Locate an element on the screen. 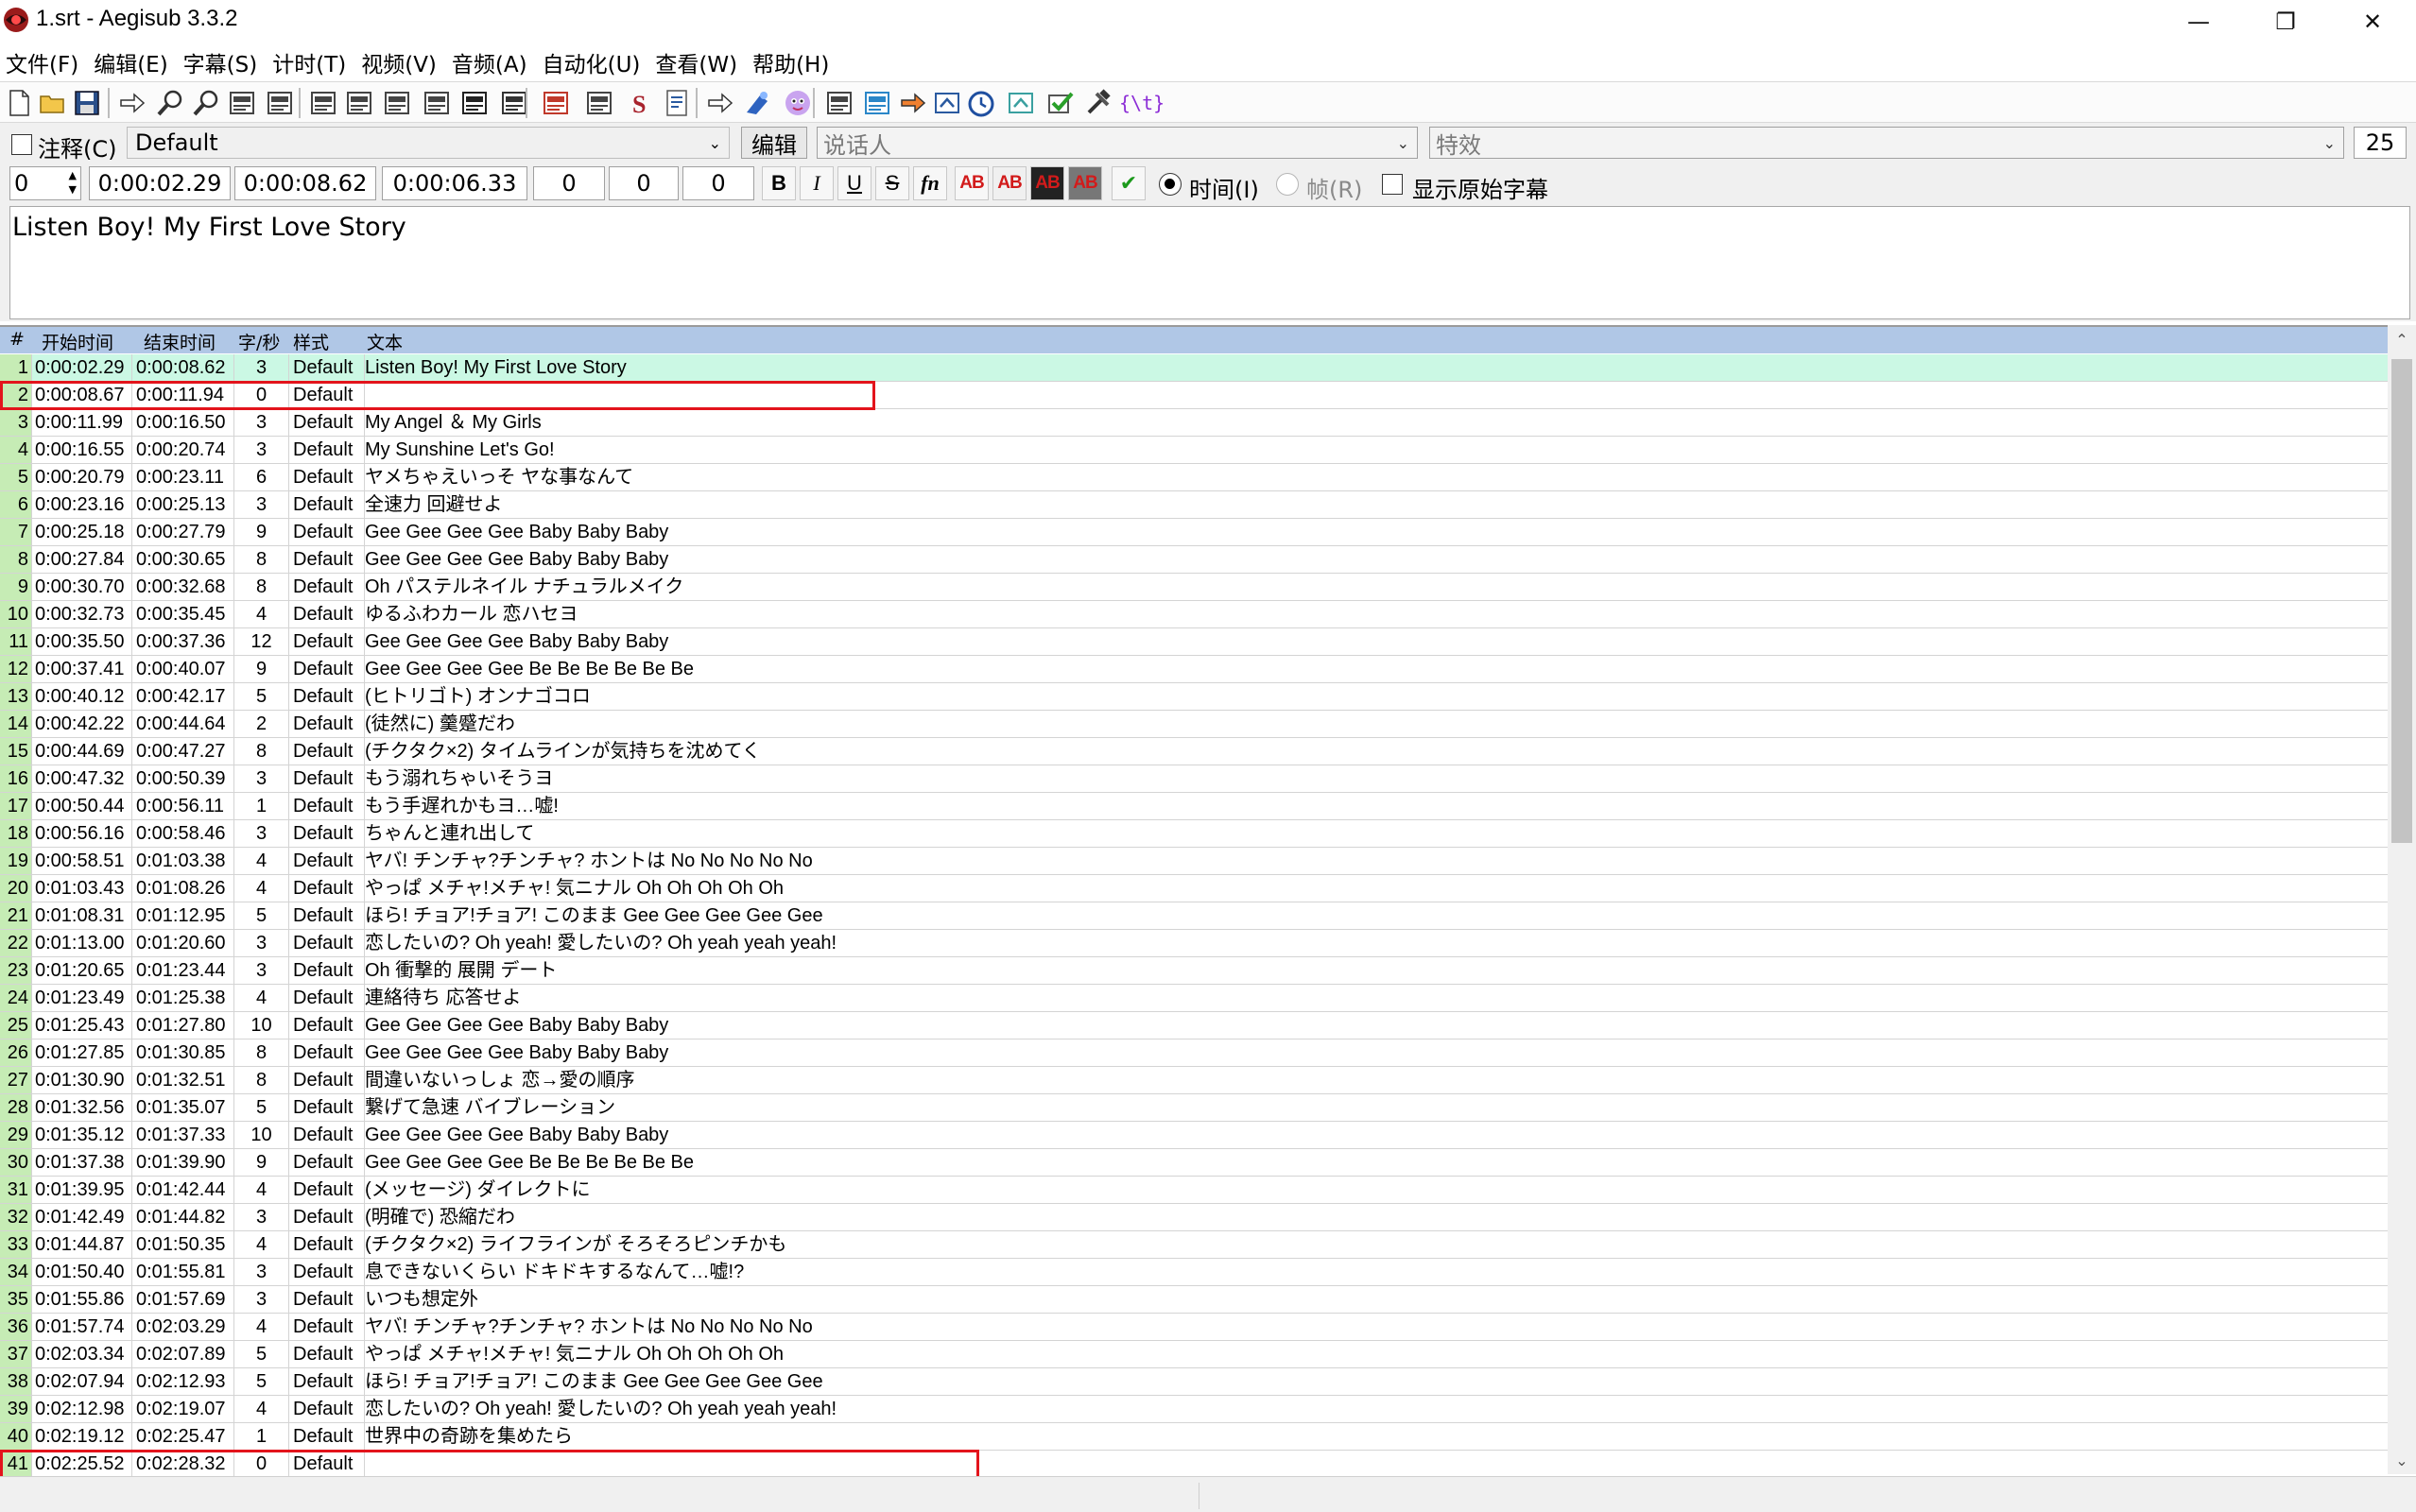 The image size is (2416, 1512). subtitle-text-editor: Listen Boy! My First Love Story is located at coordinates (1209, 262).